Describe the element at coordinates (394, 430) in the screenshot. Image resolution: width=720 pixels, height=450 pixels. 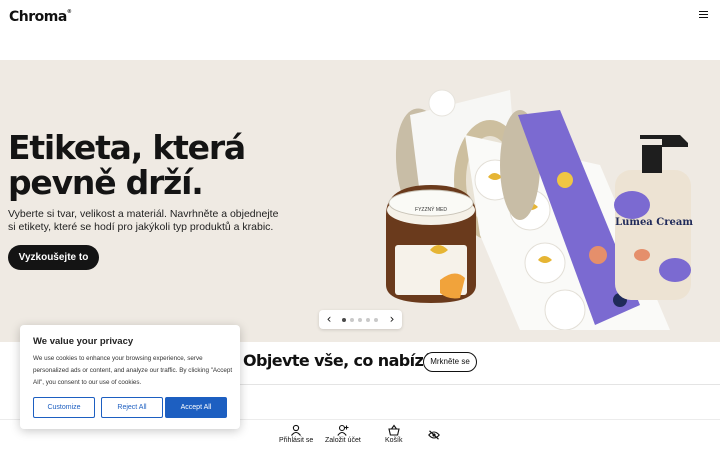
I see `basket-icon` at that location.